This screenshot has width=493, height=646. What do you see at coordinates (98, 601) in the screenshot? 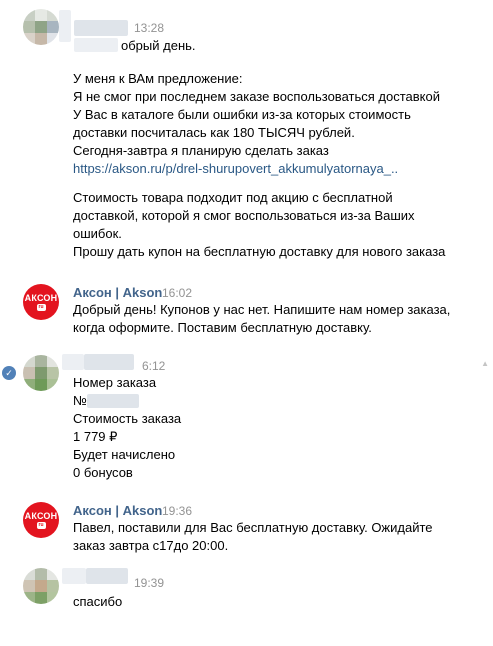
I see `message-text-line: спасибо` at bounding box center [98, 601].